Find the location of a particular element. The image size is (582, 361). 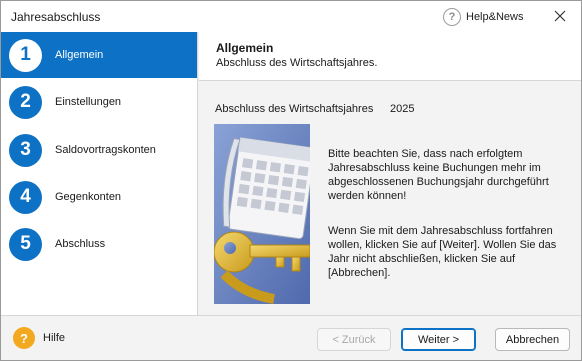

close-button is located at coordinates (560, 16).